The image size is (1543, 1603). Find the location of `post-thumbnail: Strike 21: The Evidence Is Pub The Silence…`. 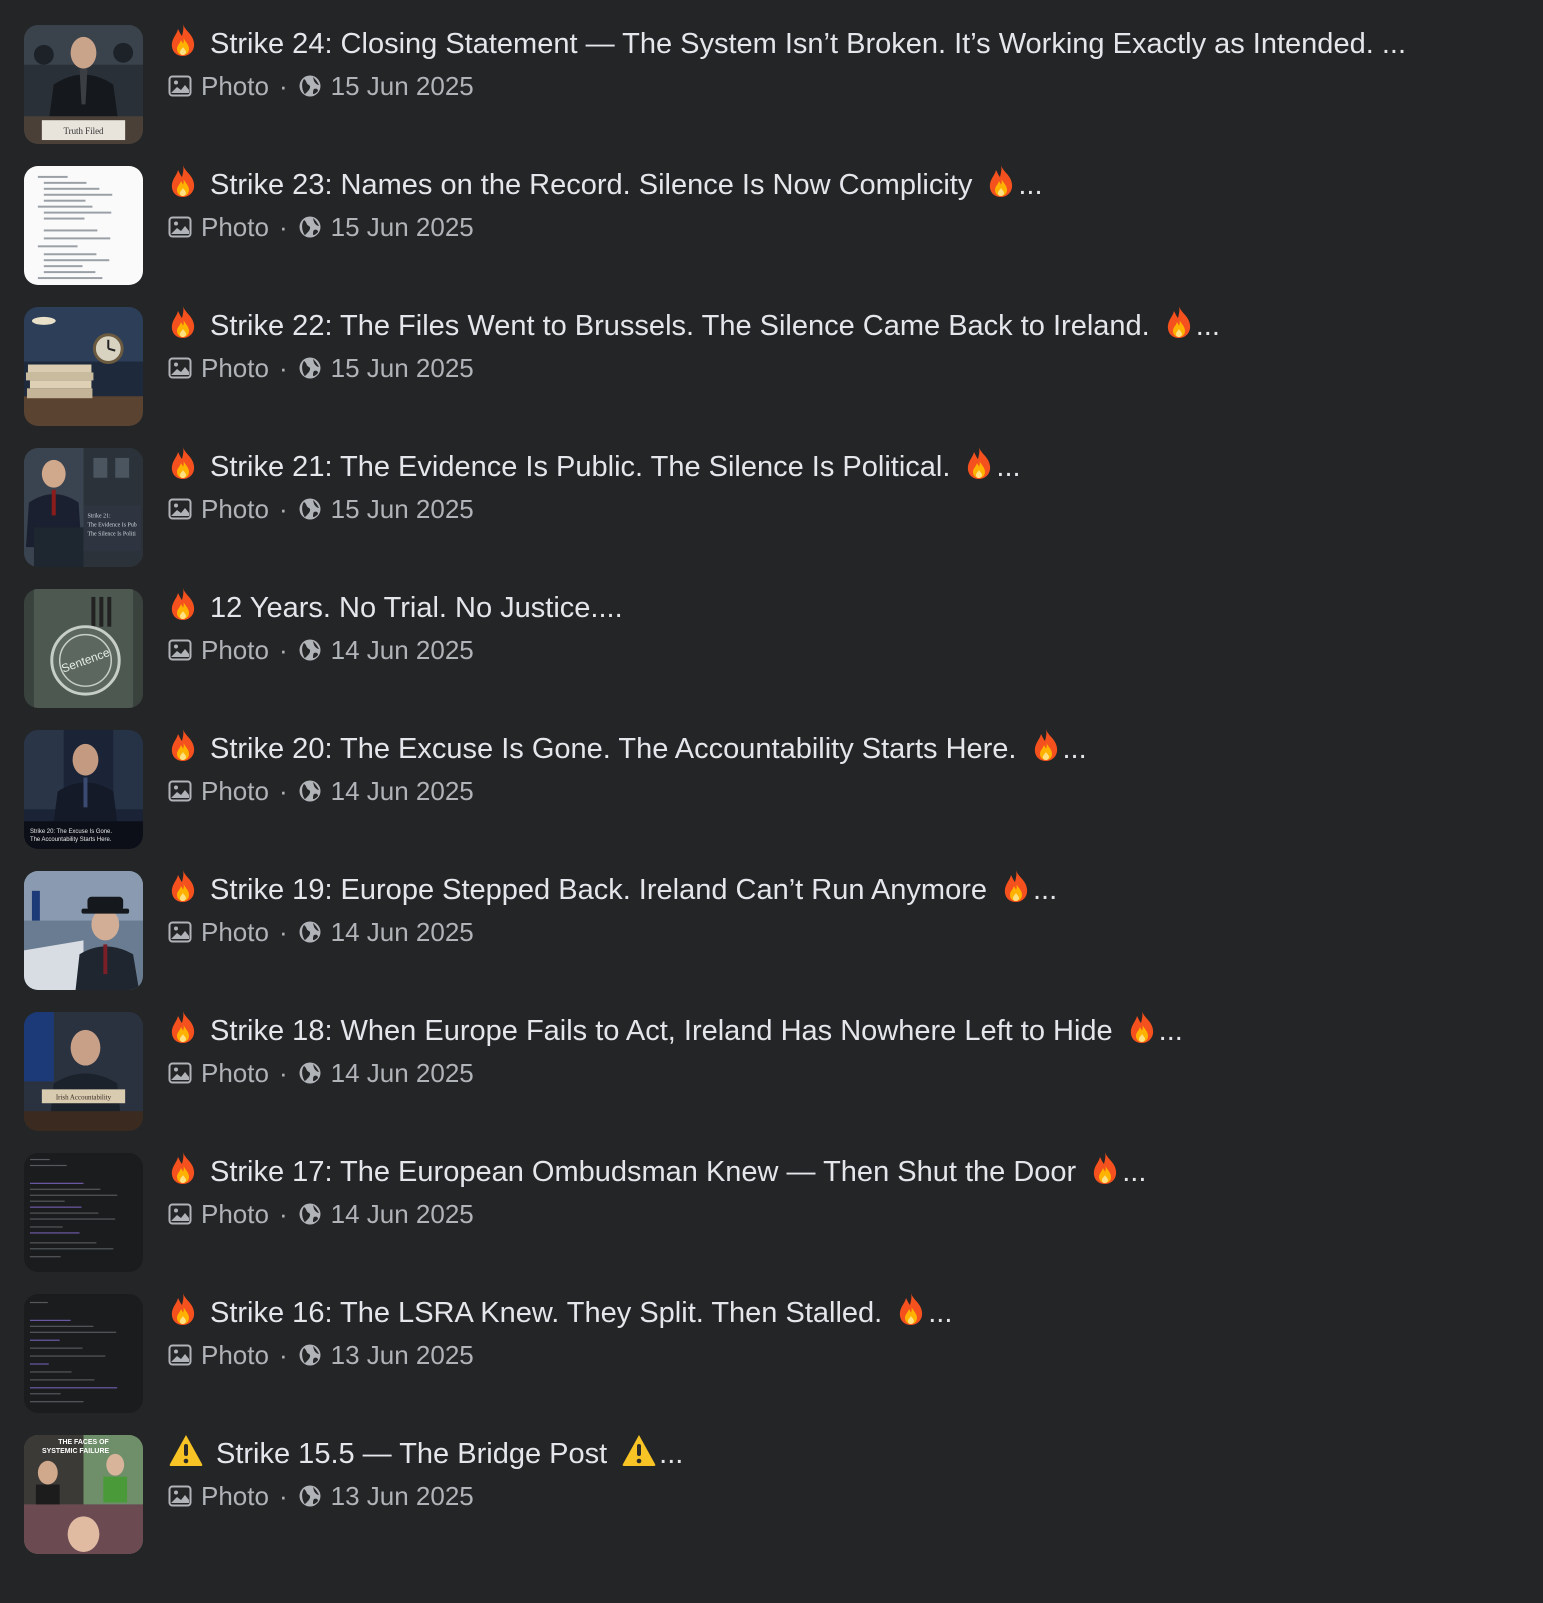

post-thumbnail: Strike 21: The Evidence Is Pub The Silence… is located at coordinates (83, 507).